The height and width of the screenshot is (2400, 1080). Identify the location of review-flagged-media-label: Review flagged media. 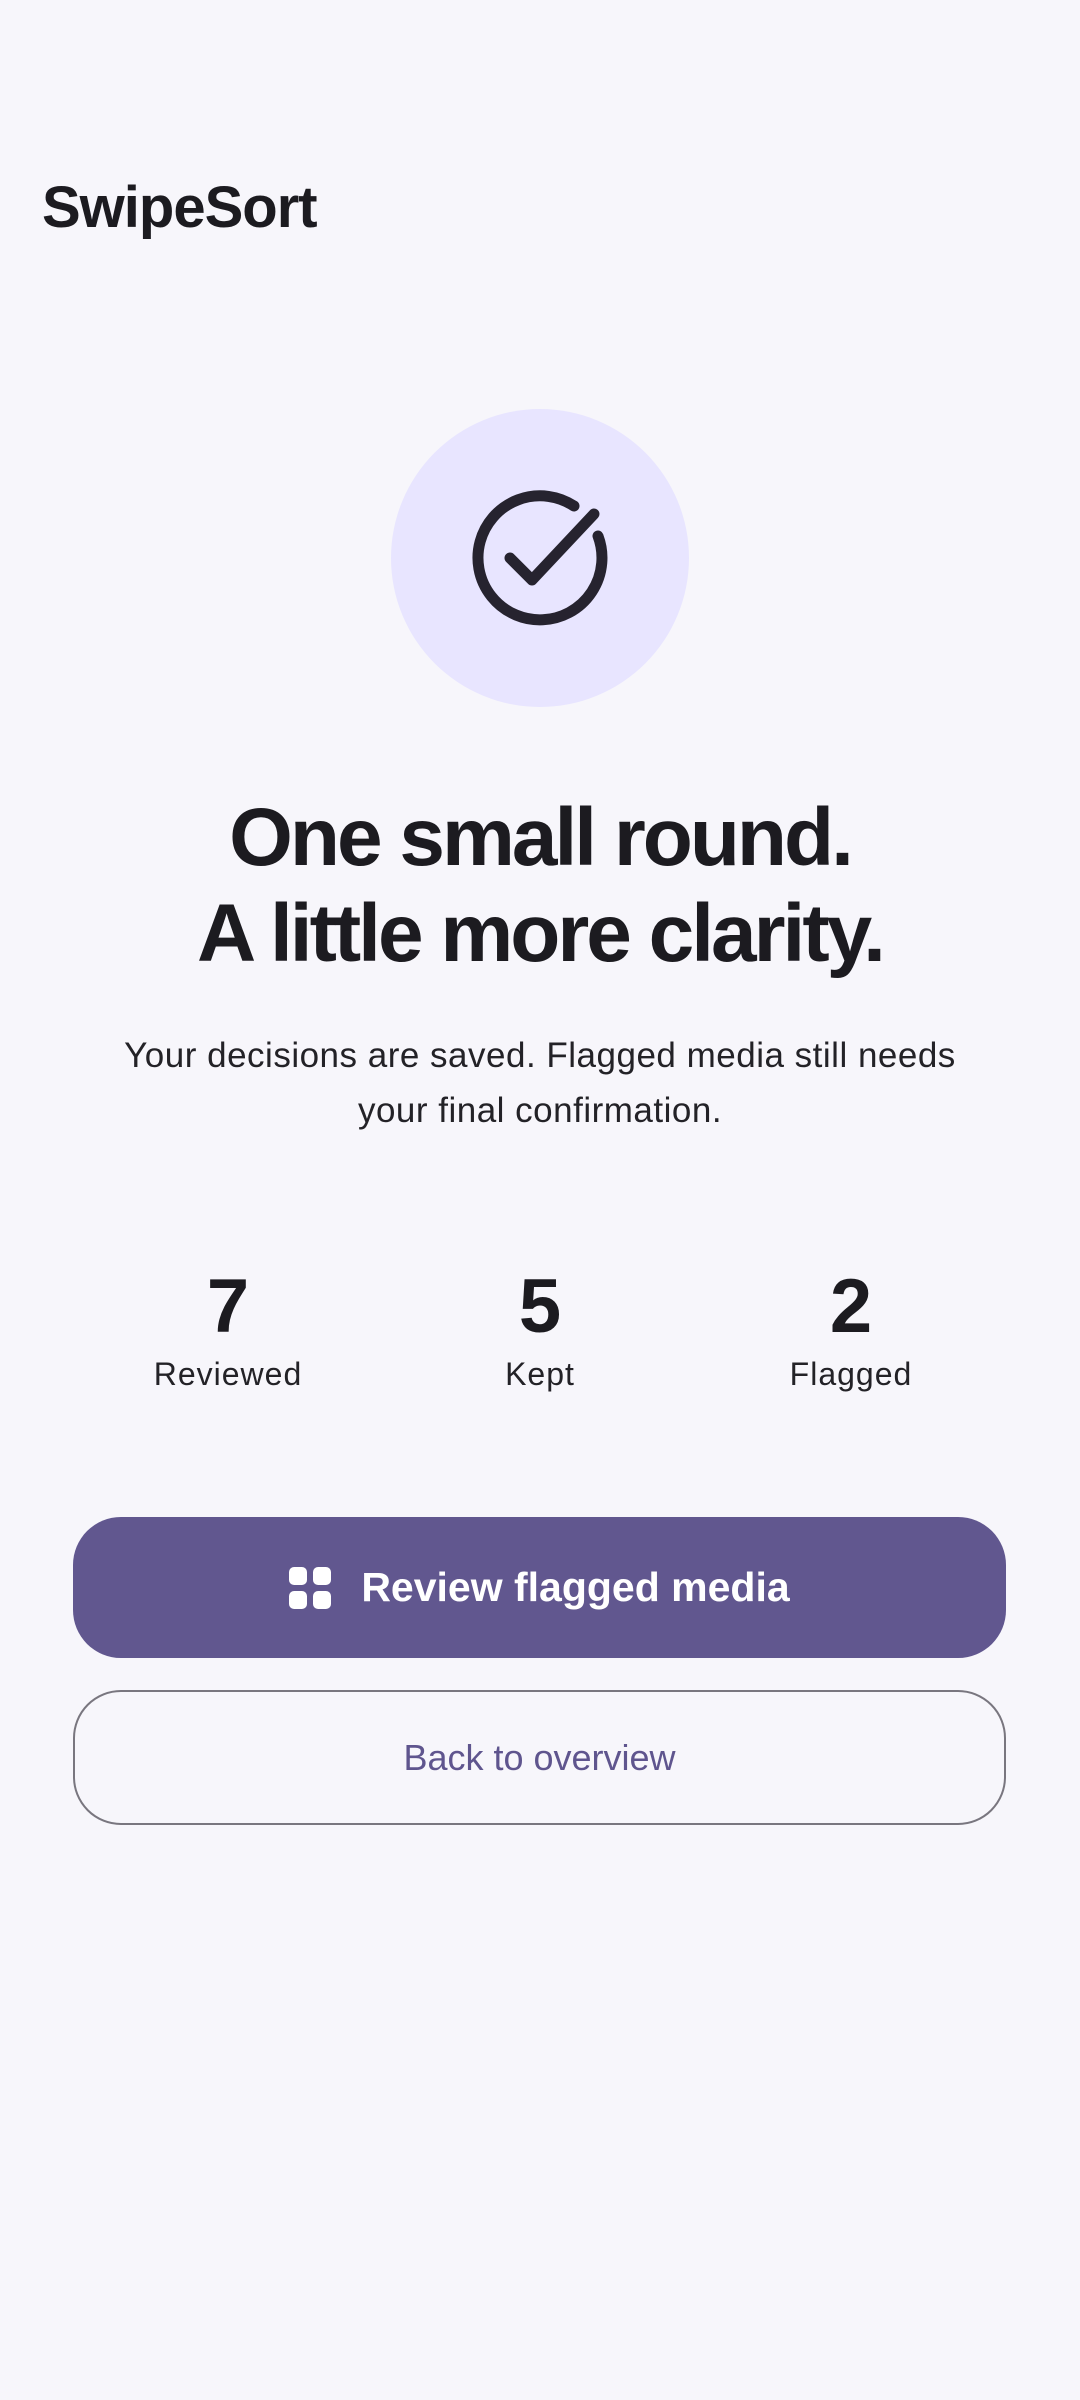
(575, 1587).